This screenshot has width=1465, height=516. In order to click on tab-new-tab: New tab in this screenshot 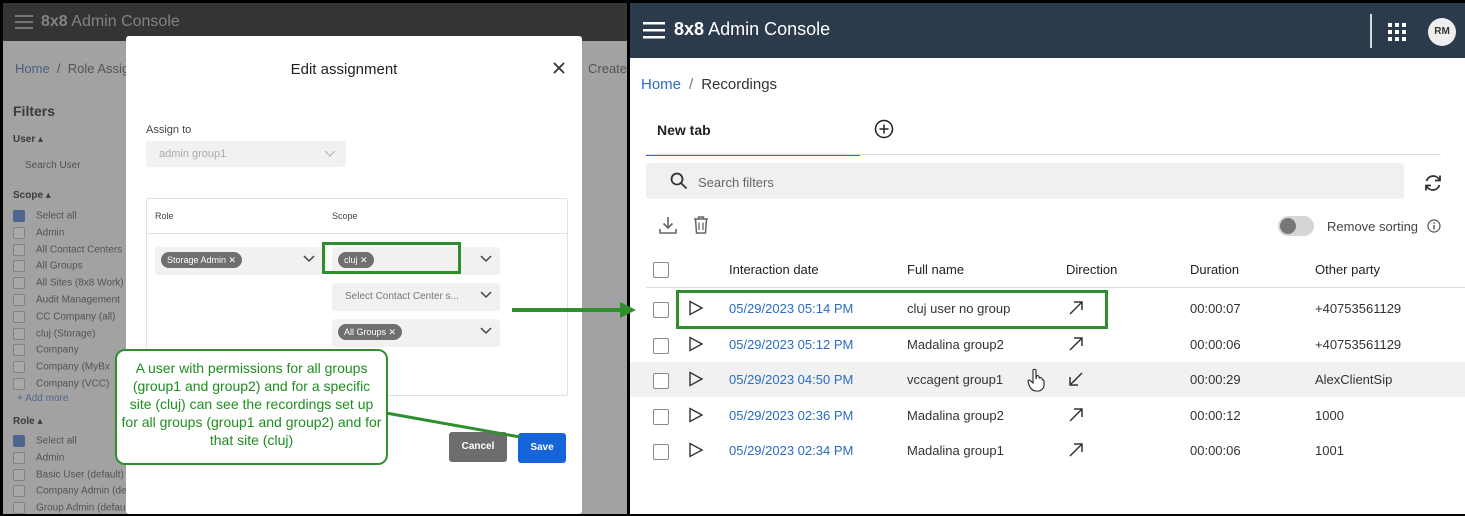, I will do `click(753, 136)`.